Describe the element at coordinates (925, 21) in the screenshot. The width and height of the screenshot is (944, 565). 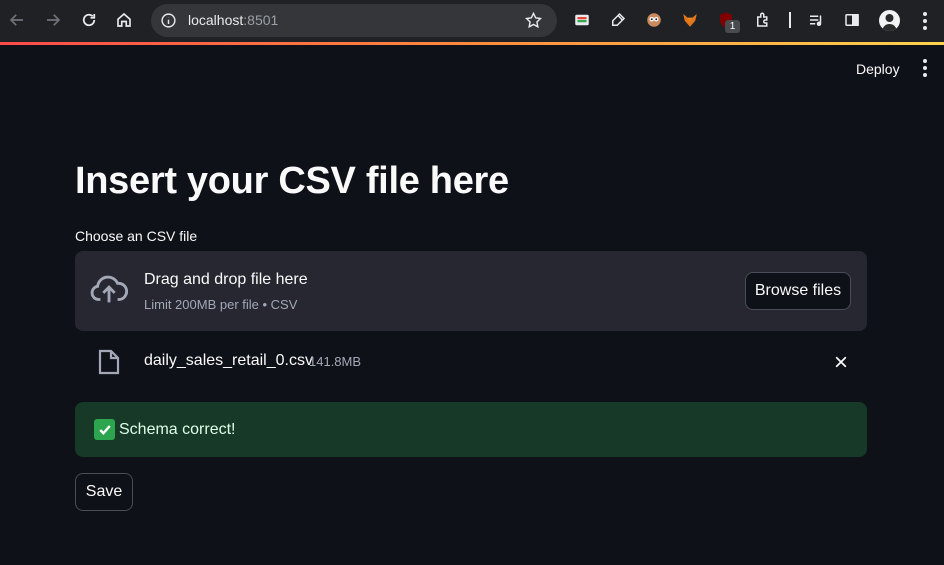
I see `menu-icon` at that location.